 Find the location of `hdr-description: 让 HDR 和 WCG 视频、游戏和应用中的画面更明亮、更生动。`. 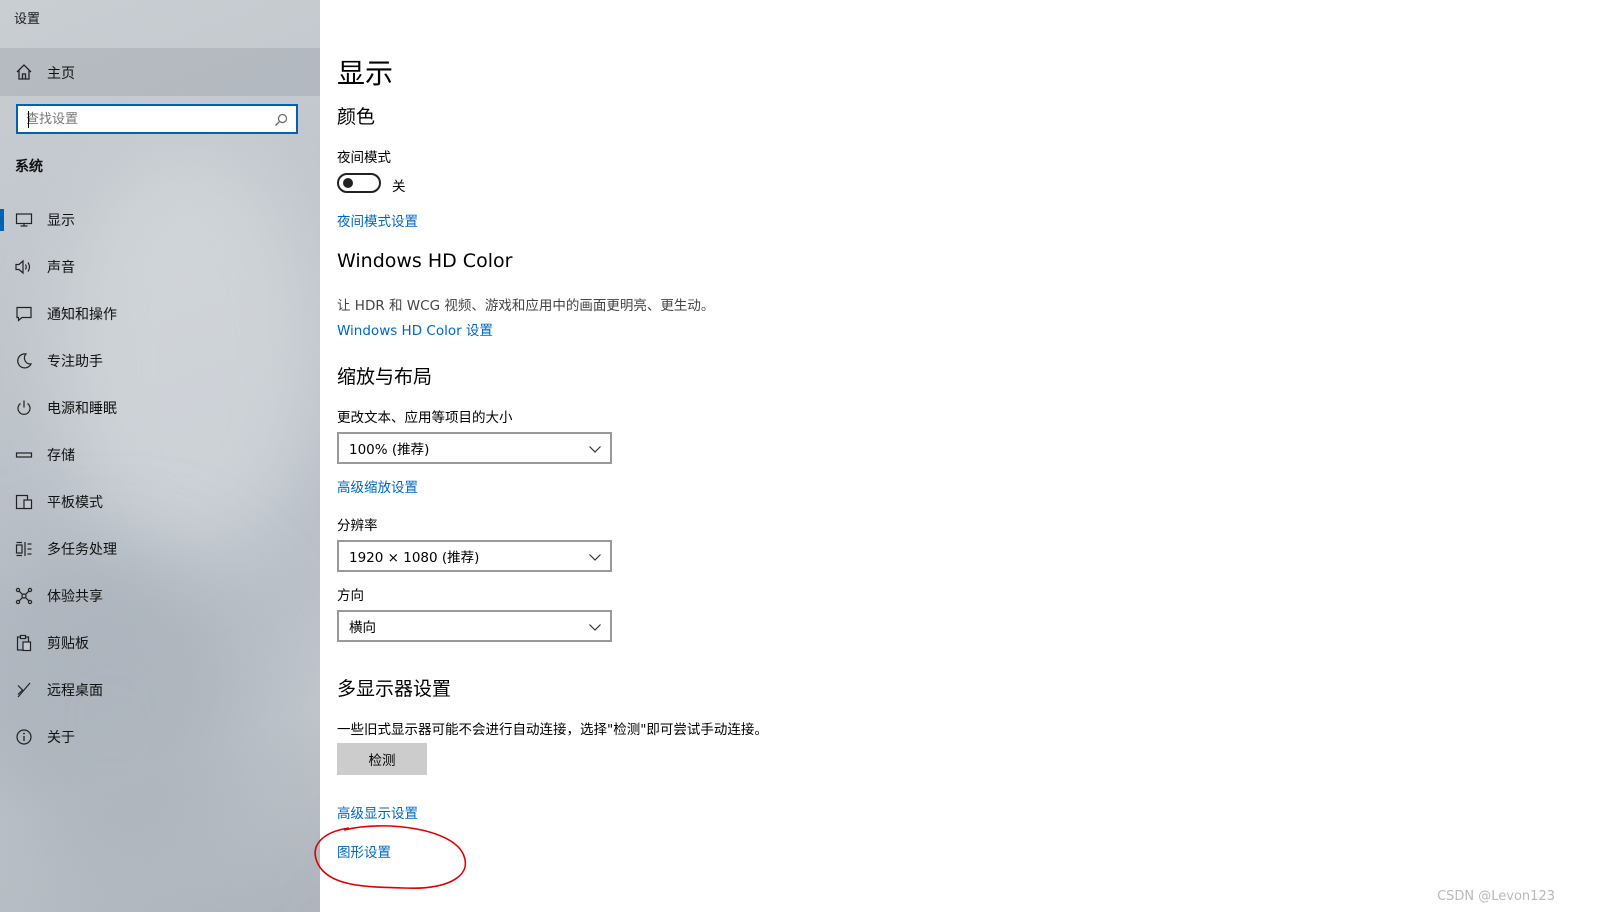

hdr-description: 让 HDR 和 WCG 视频、游戏和应用中的画面更明亮、更生动。 is located at coordinates (526, 306).